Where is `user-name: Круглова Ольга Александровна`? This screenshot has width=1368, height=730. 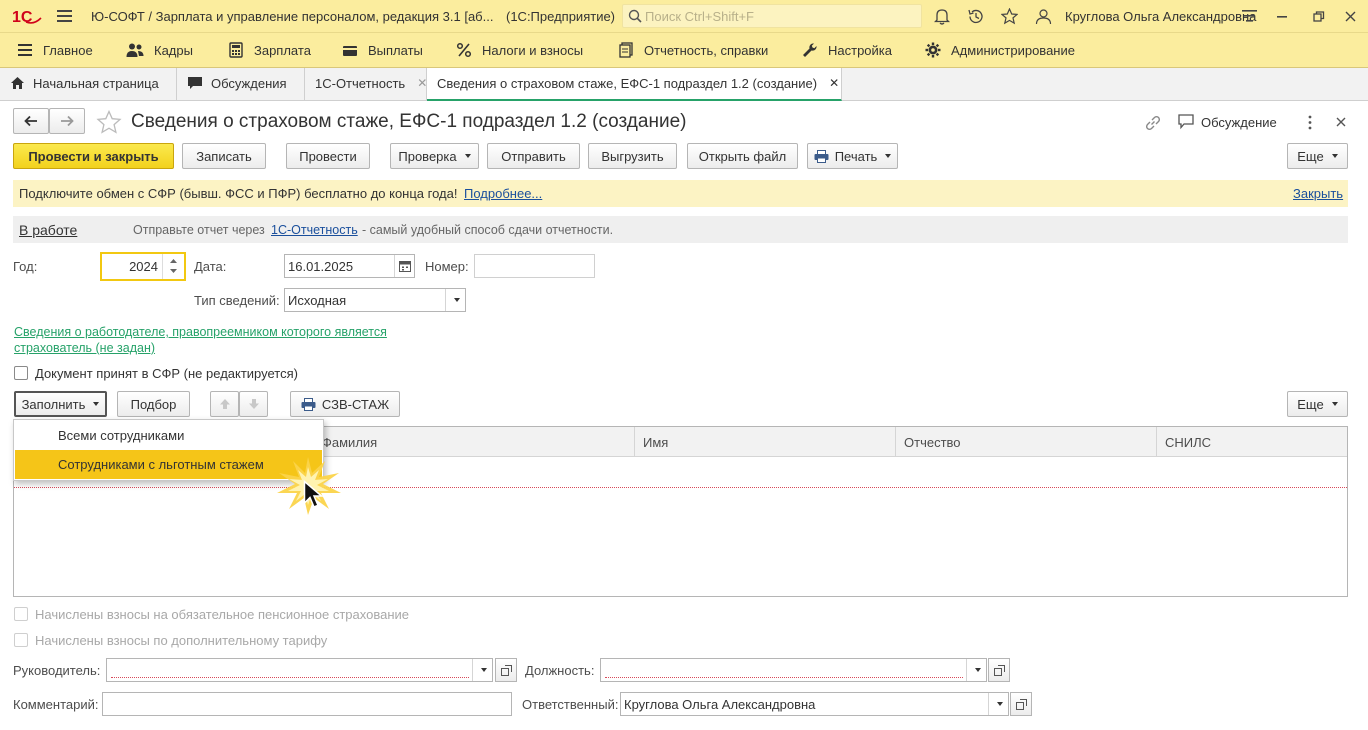
user-name: Круглова Ольга Александровна is located at coordinates (1160, 16).